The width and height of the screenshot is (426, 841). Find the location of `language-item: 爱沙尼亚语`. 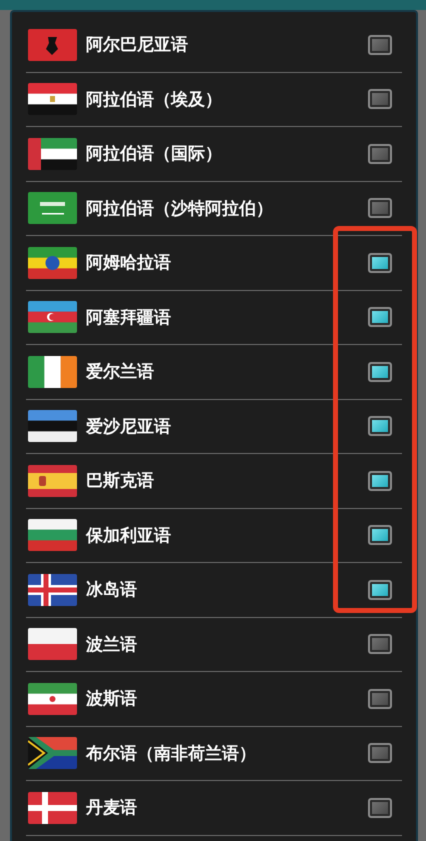

language-item: 爱沙尼亚语 is located at coordinates (214, 427).